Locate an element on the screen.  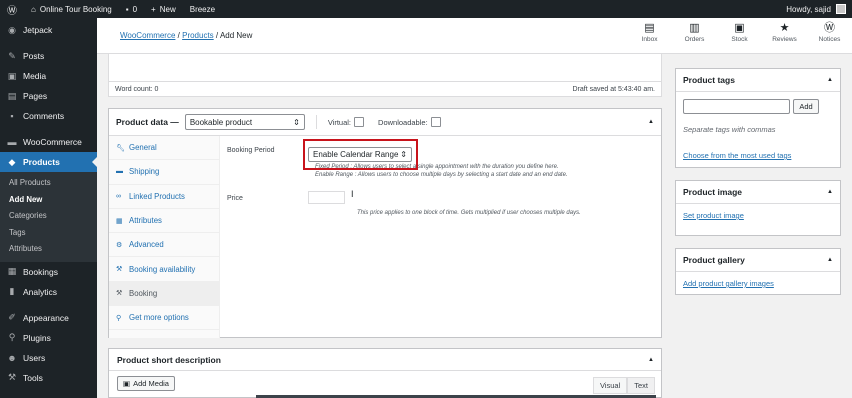
sidebar-item-appearance: ✐ Appearance is located at coordinates (48, 318).